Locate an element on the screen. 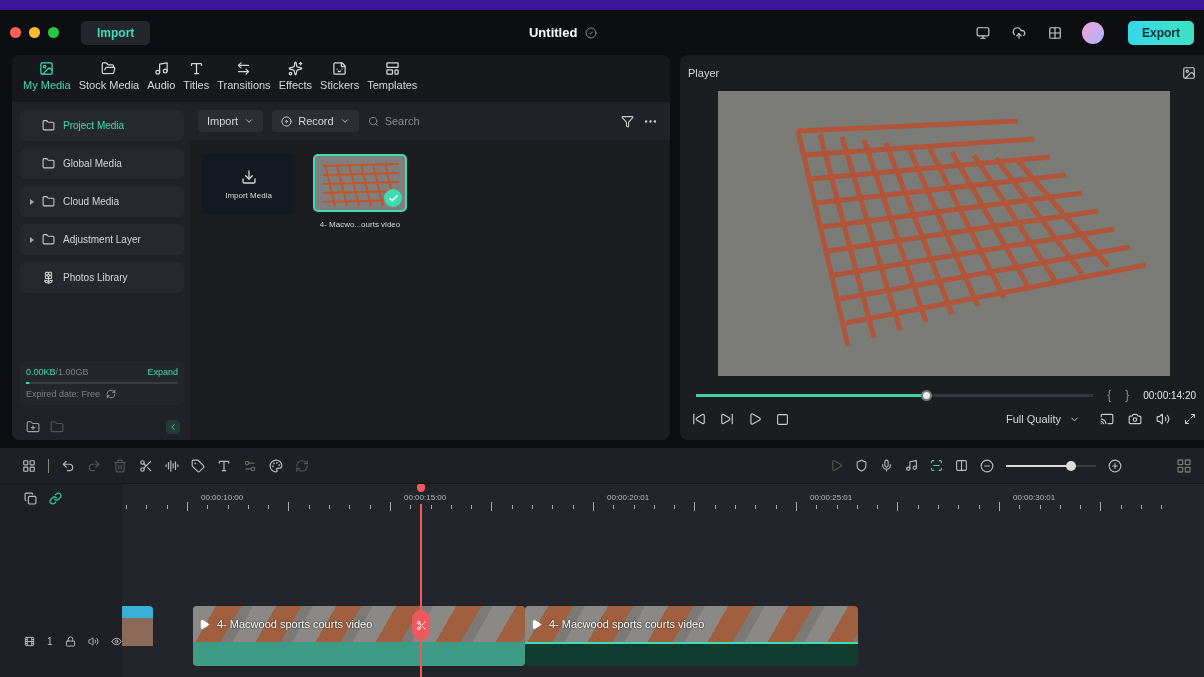 Image resolution: width=1204 pixels, height=677 pixels. flower-icon is located at coordinates (48, 277).